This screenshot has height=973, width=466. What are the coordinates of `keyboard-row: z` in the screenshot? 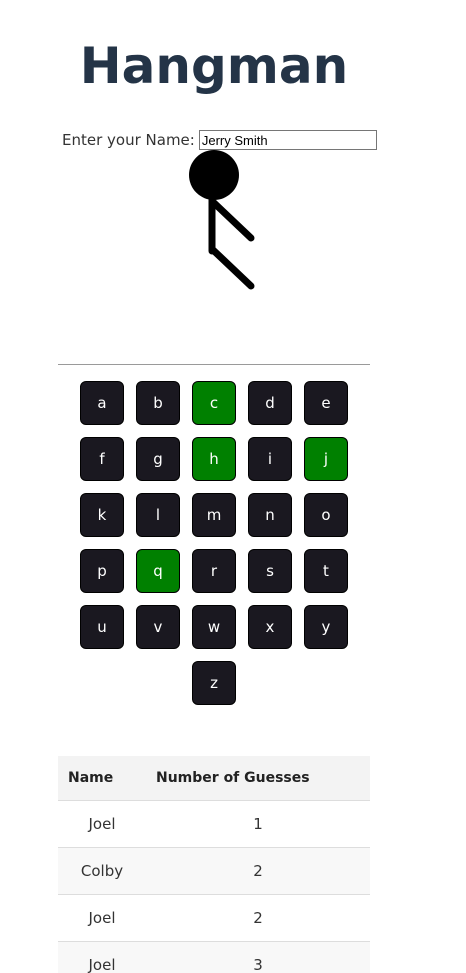 It's located at (214, 683).